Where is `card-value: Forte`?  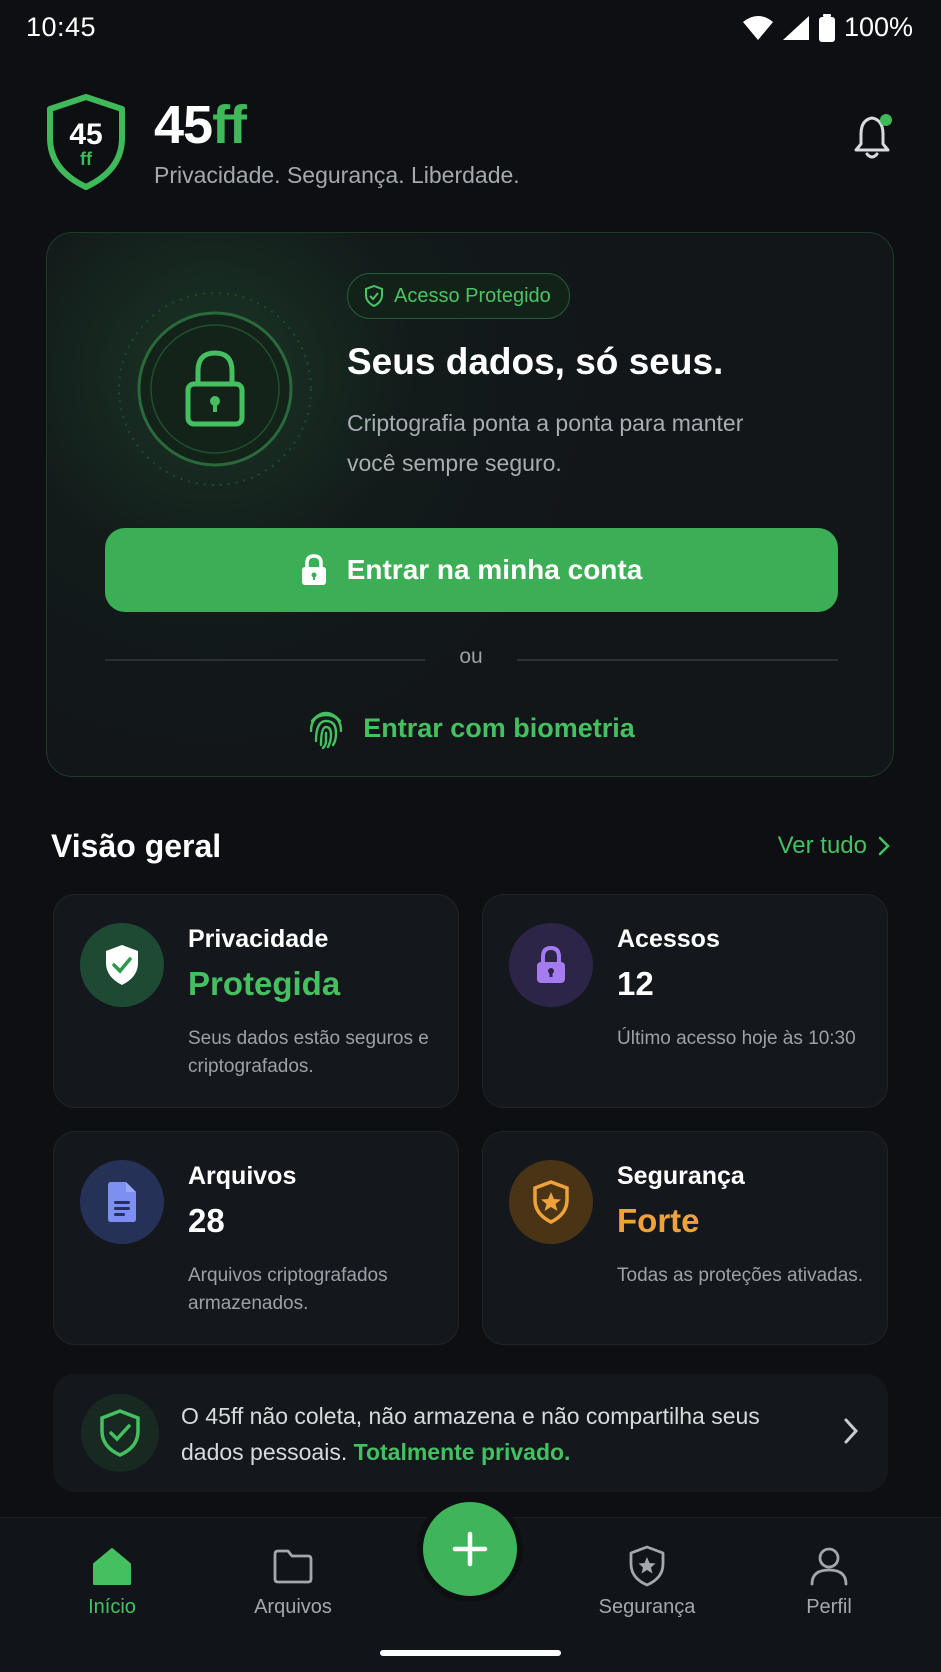 card-value: Forte is located at coordinates (658, 1220).